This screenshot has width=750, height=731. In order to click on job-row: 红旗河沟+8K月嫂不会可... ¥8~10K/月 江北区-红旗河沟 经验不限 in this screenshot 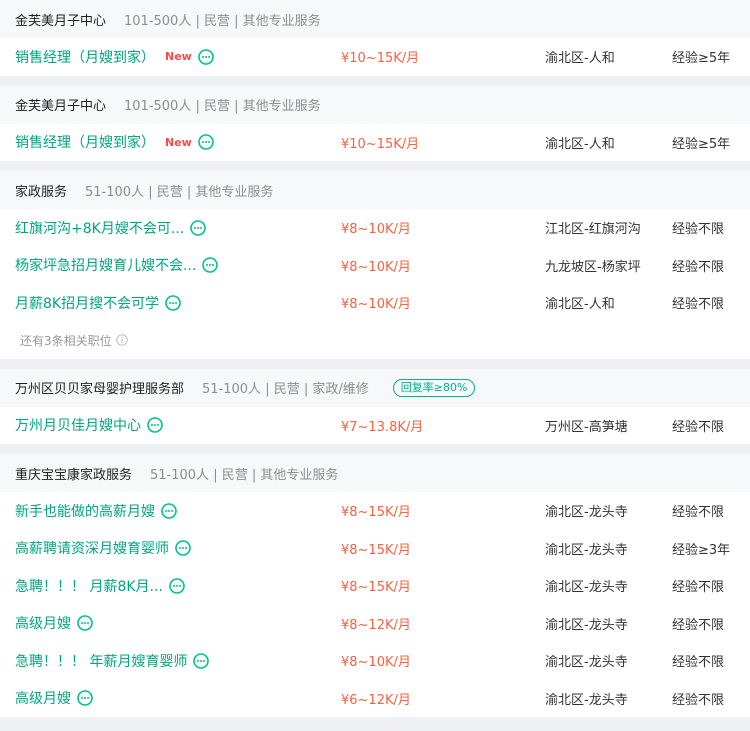, I will do `click(375, 228)`.